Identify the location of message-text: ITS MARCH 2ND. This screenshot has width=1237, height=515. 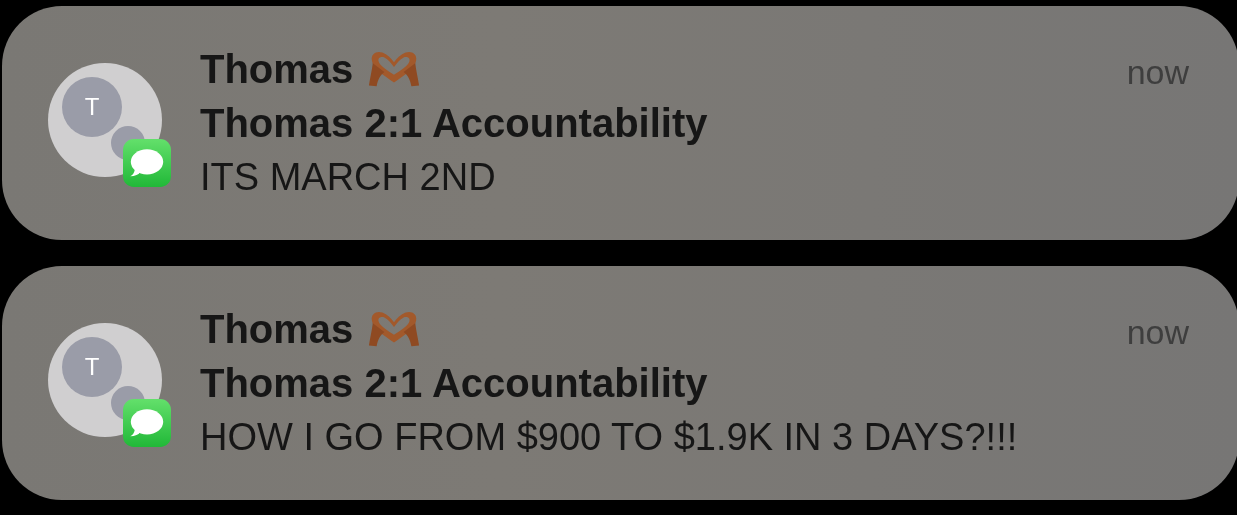
(348, 177).